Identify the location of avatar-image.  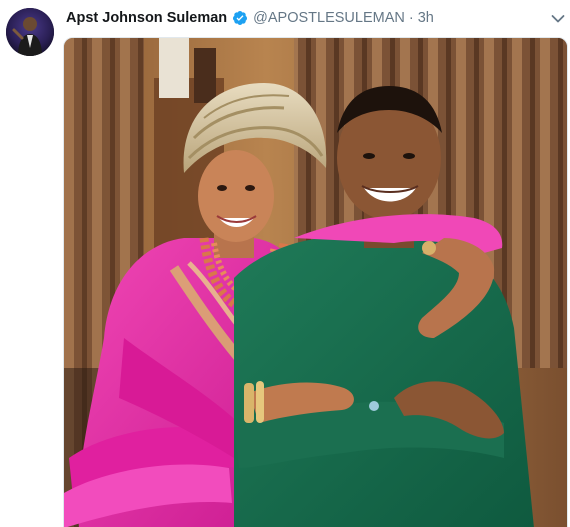
(30, 32).